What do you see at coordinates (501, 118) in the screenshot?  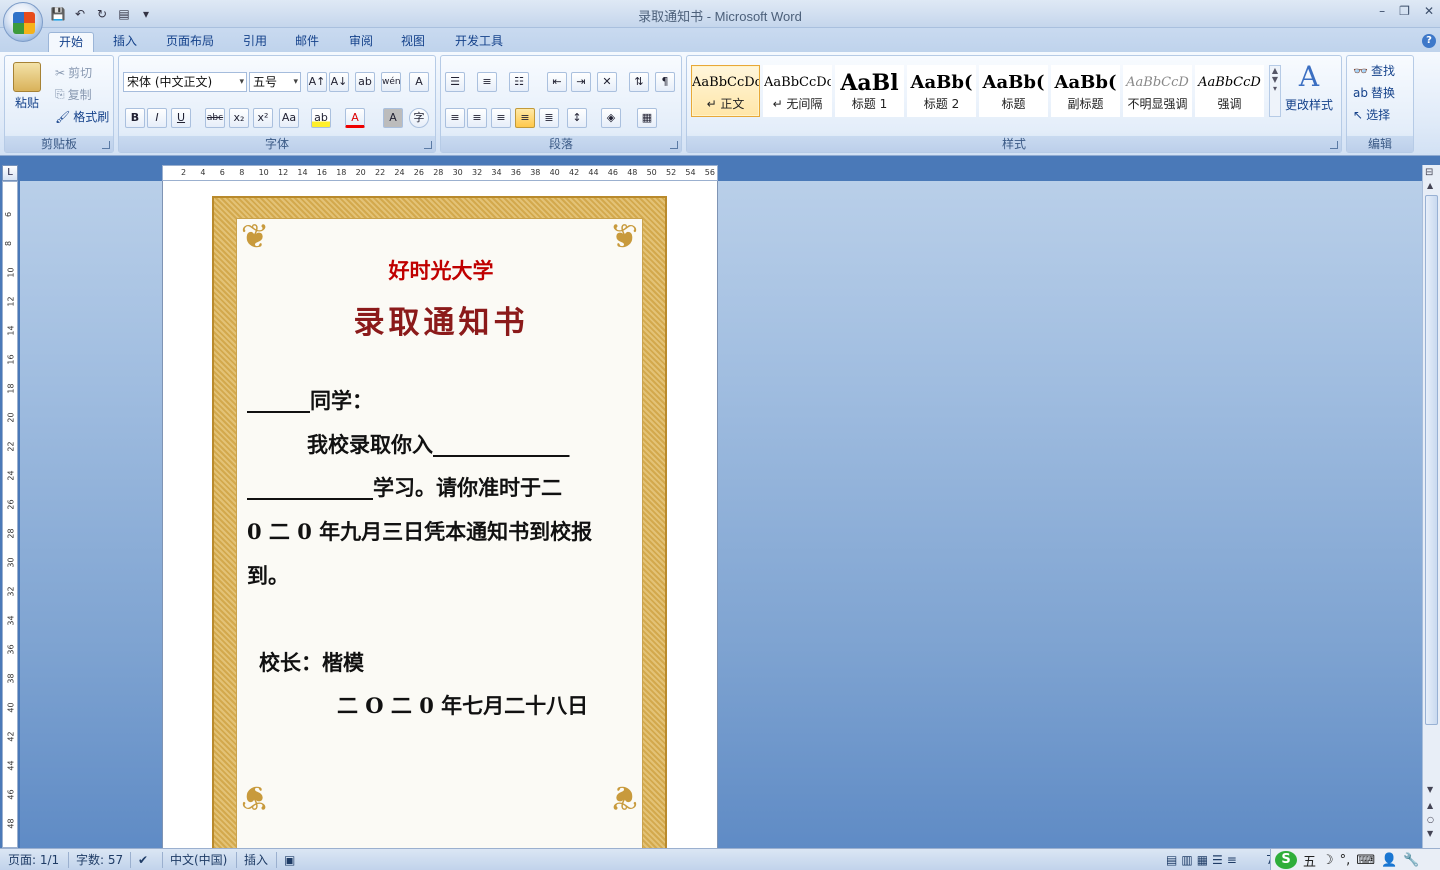 I see `align-right-icon: ≡` at bounding box center [501, 118].